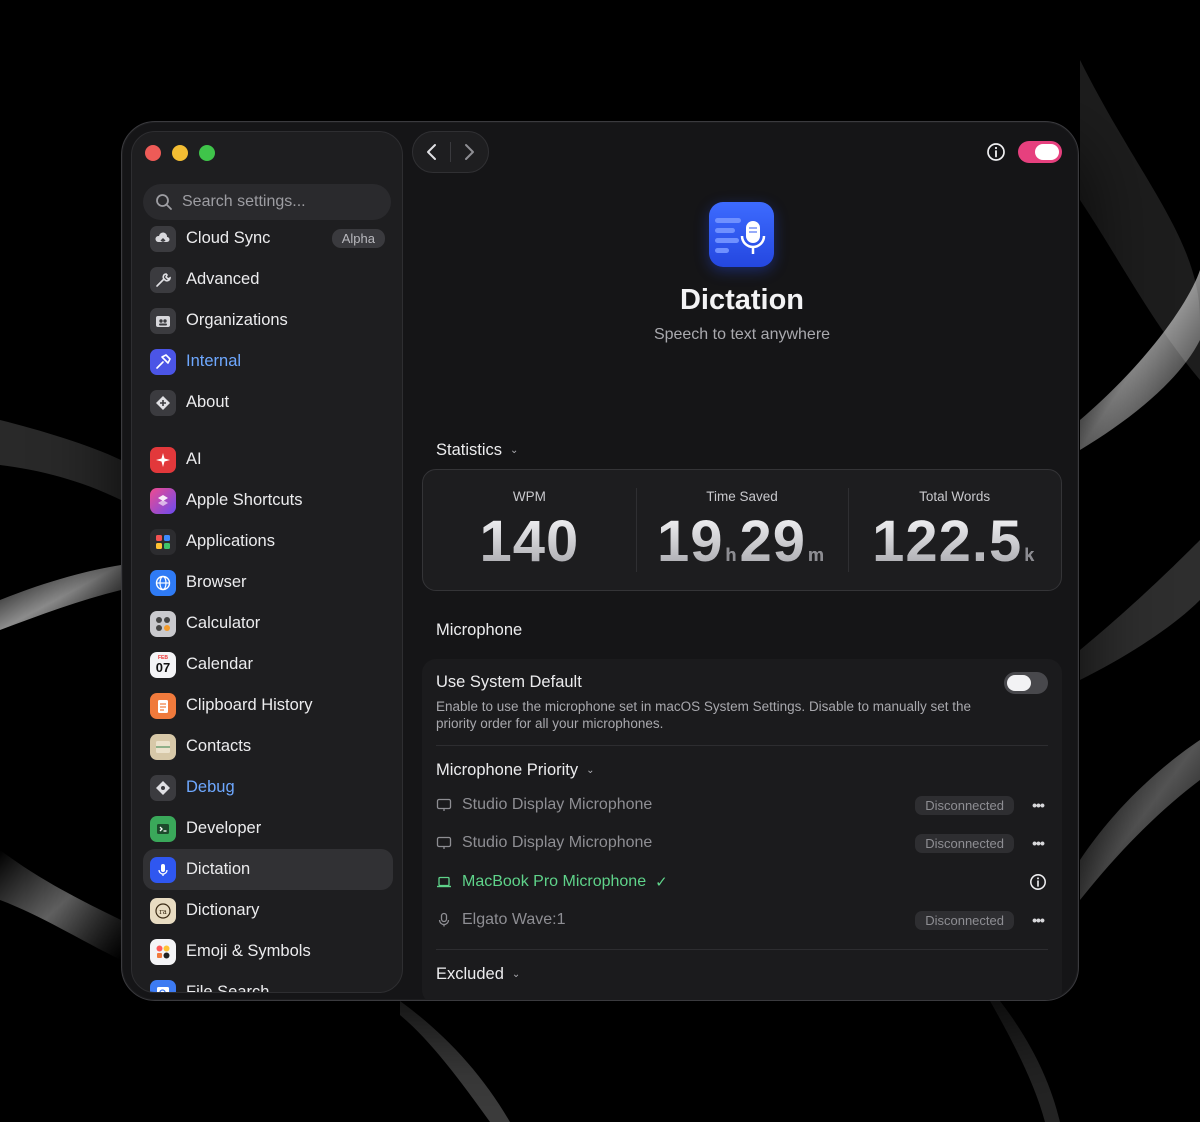 The image size is (1200, 1122). What do you see at coordinates (164, 202) in the screenshot?
I see `search-icon` at bounding box center [164, 202].